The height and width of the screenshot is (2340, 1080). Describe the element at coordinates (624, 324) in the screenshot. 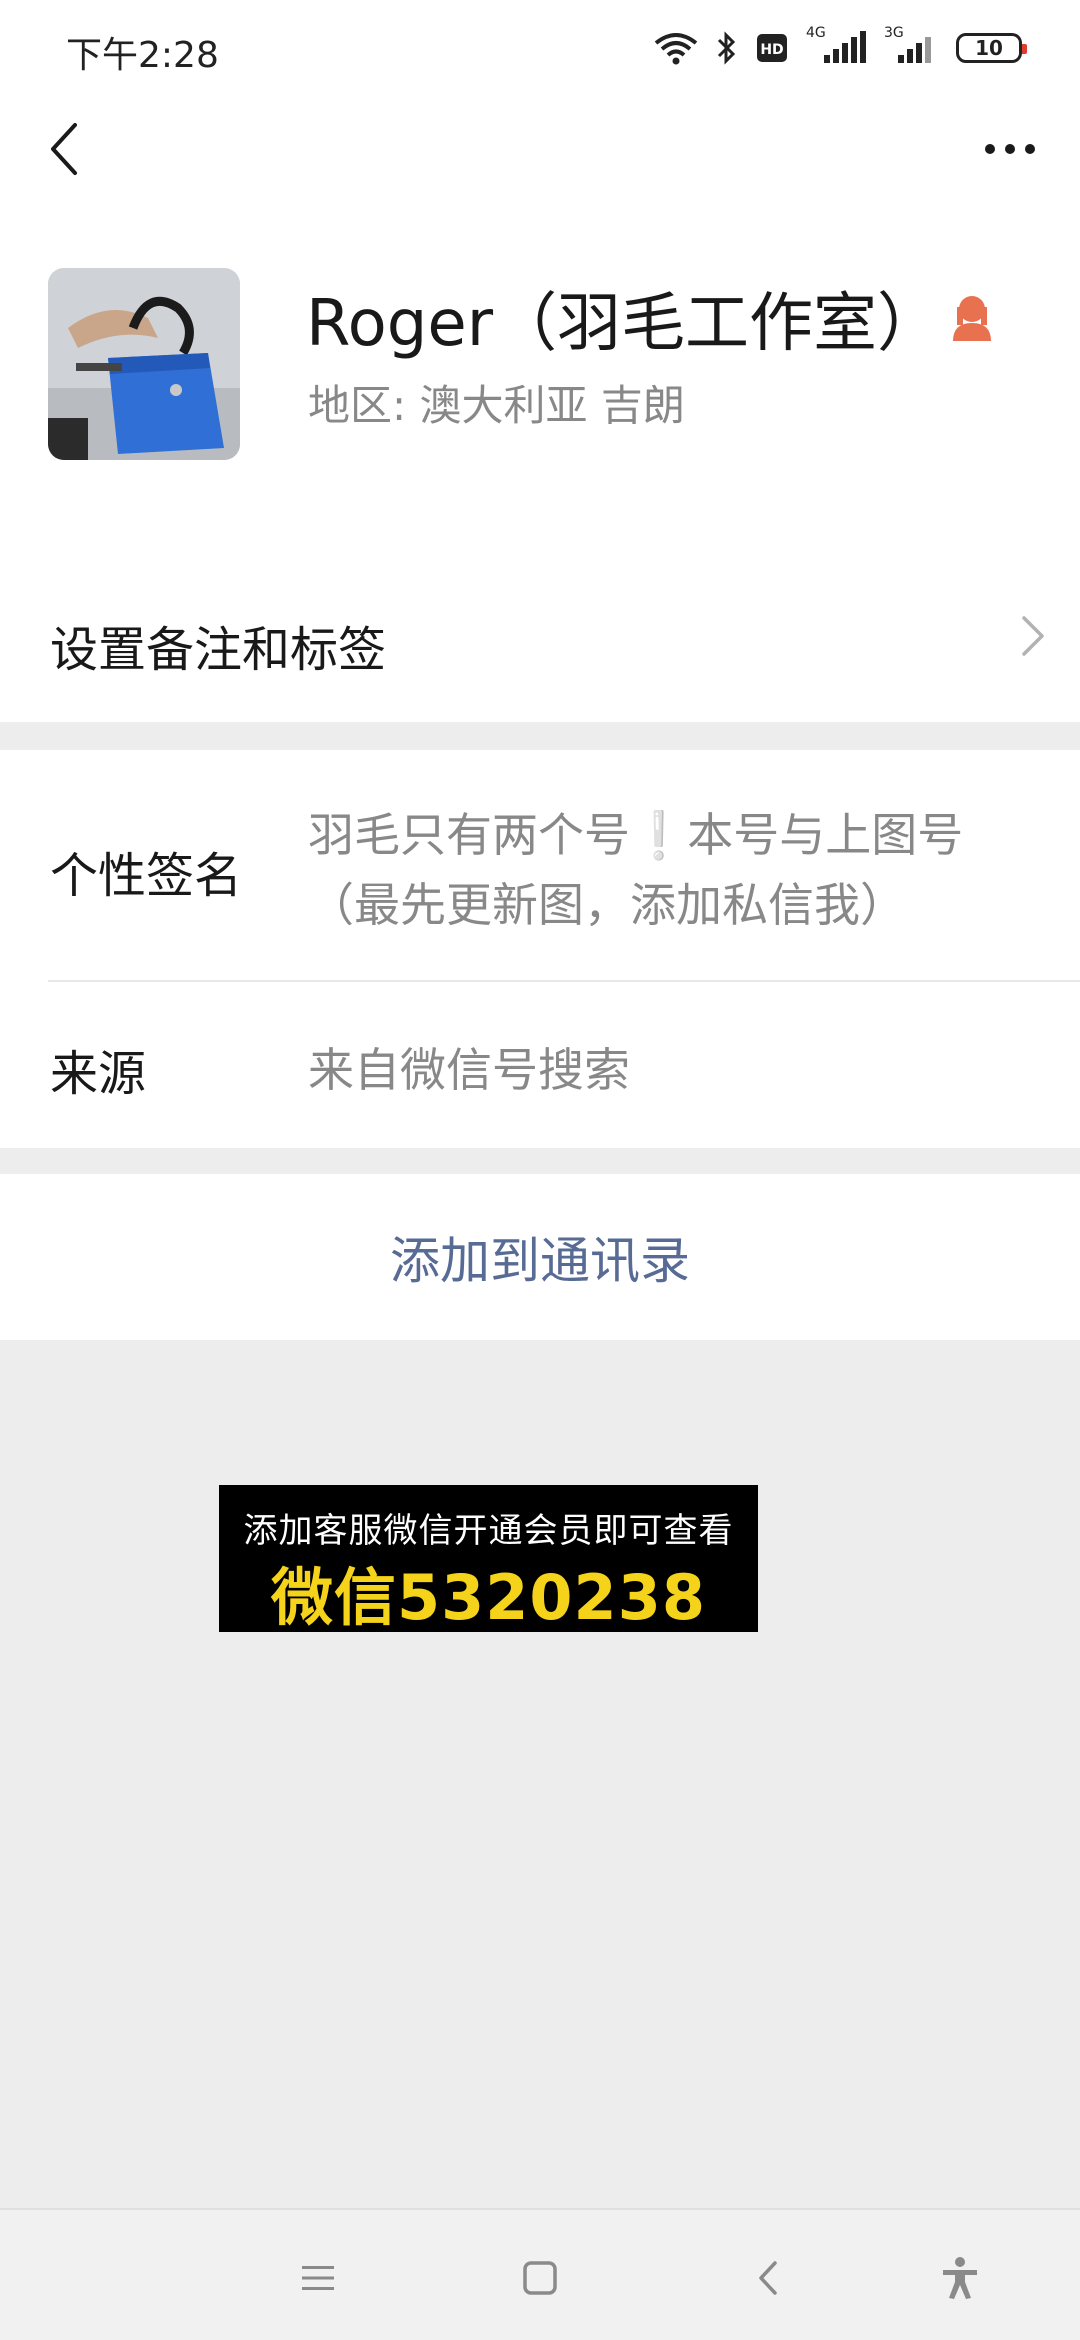

I see `profile-name: Roger（羽毛工作室）` at that location.